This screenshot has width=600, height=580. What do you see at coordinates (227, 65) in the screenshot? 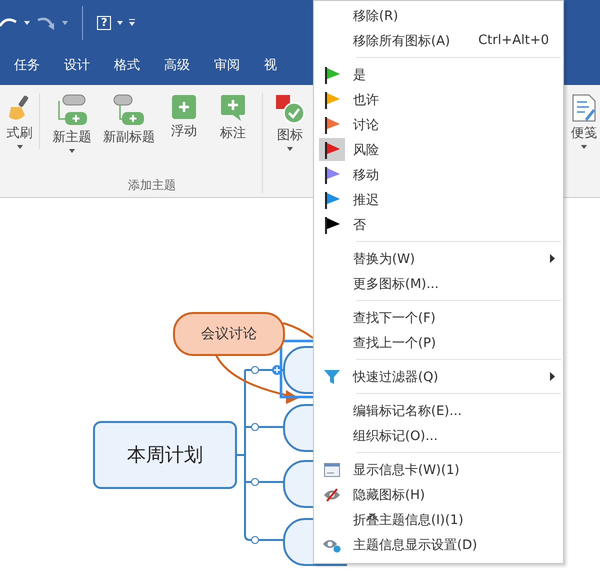
I see `ribbon-tab: 审阅` at bounding box center [227, 65].